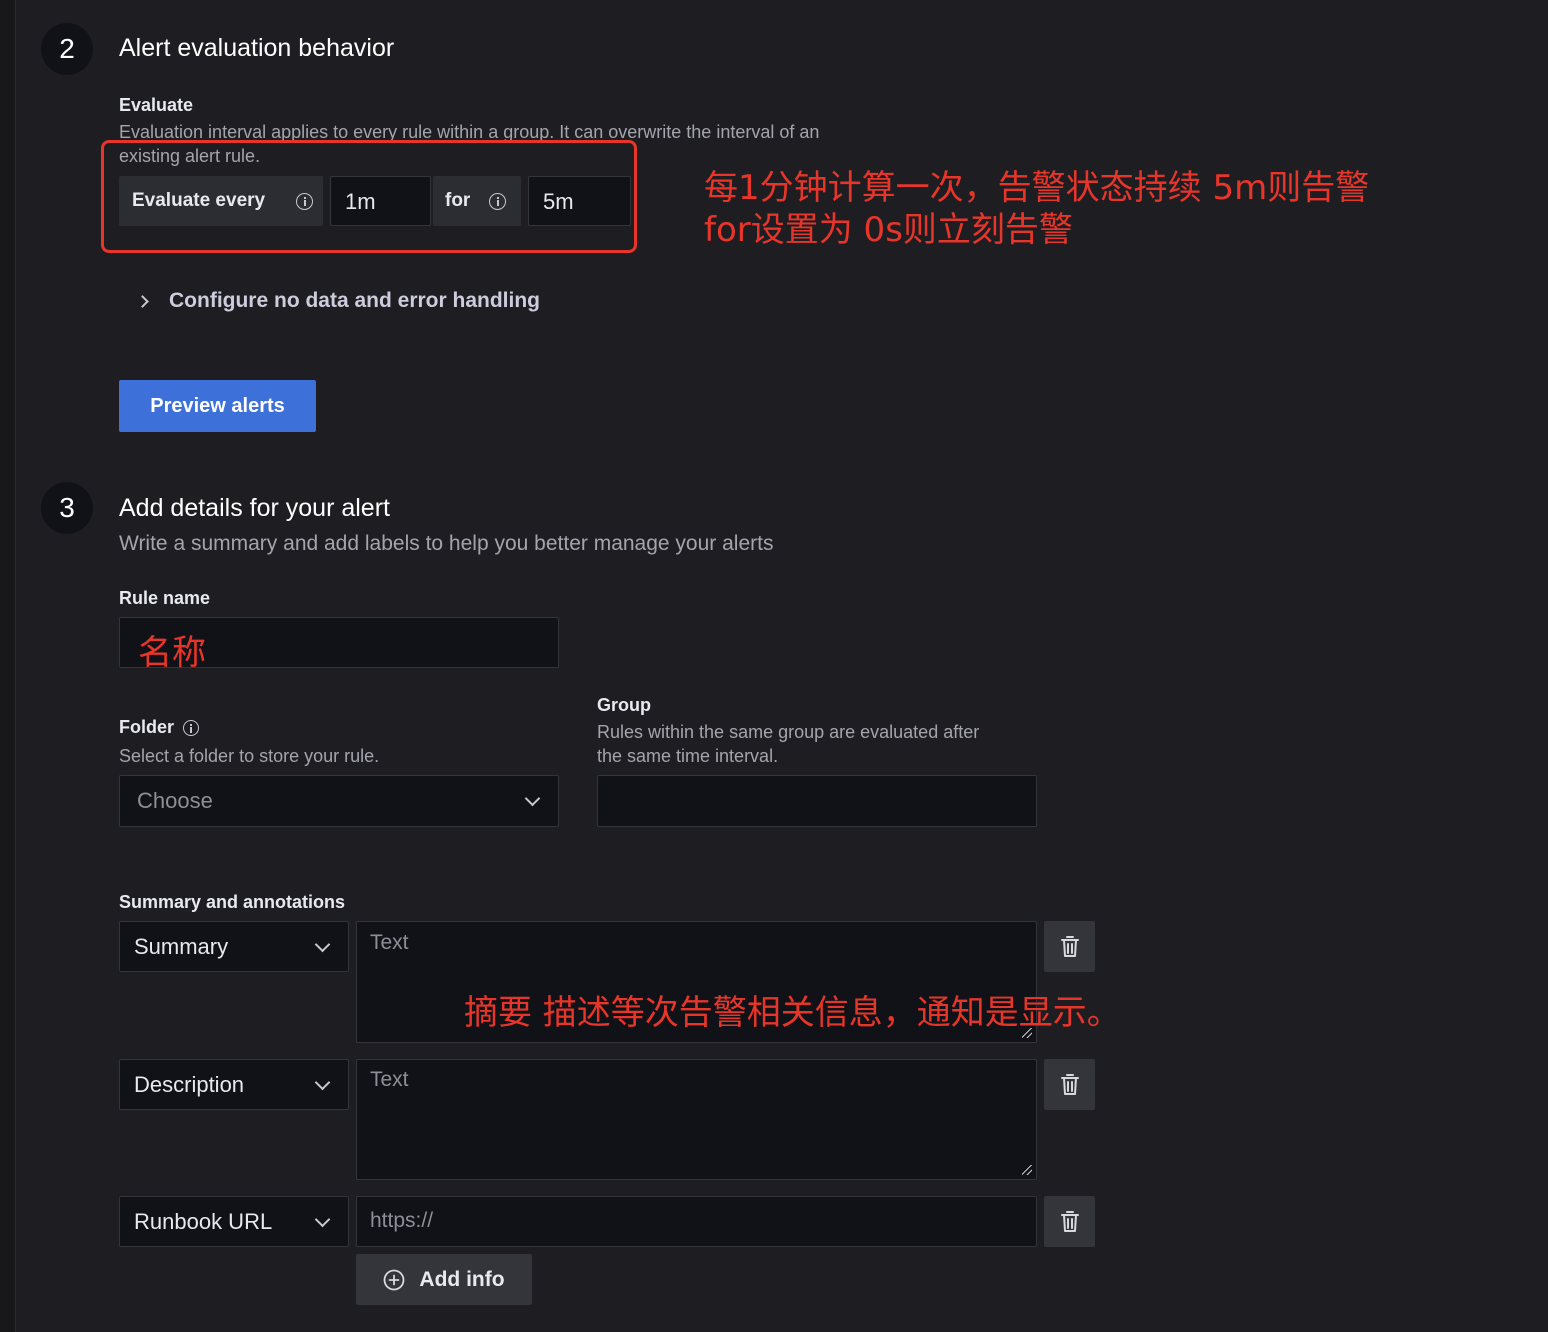  Describe the element at coordinates (394, 1279) in the screenshot. I see `plus-circle-icon` at that location.